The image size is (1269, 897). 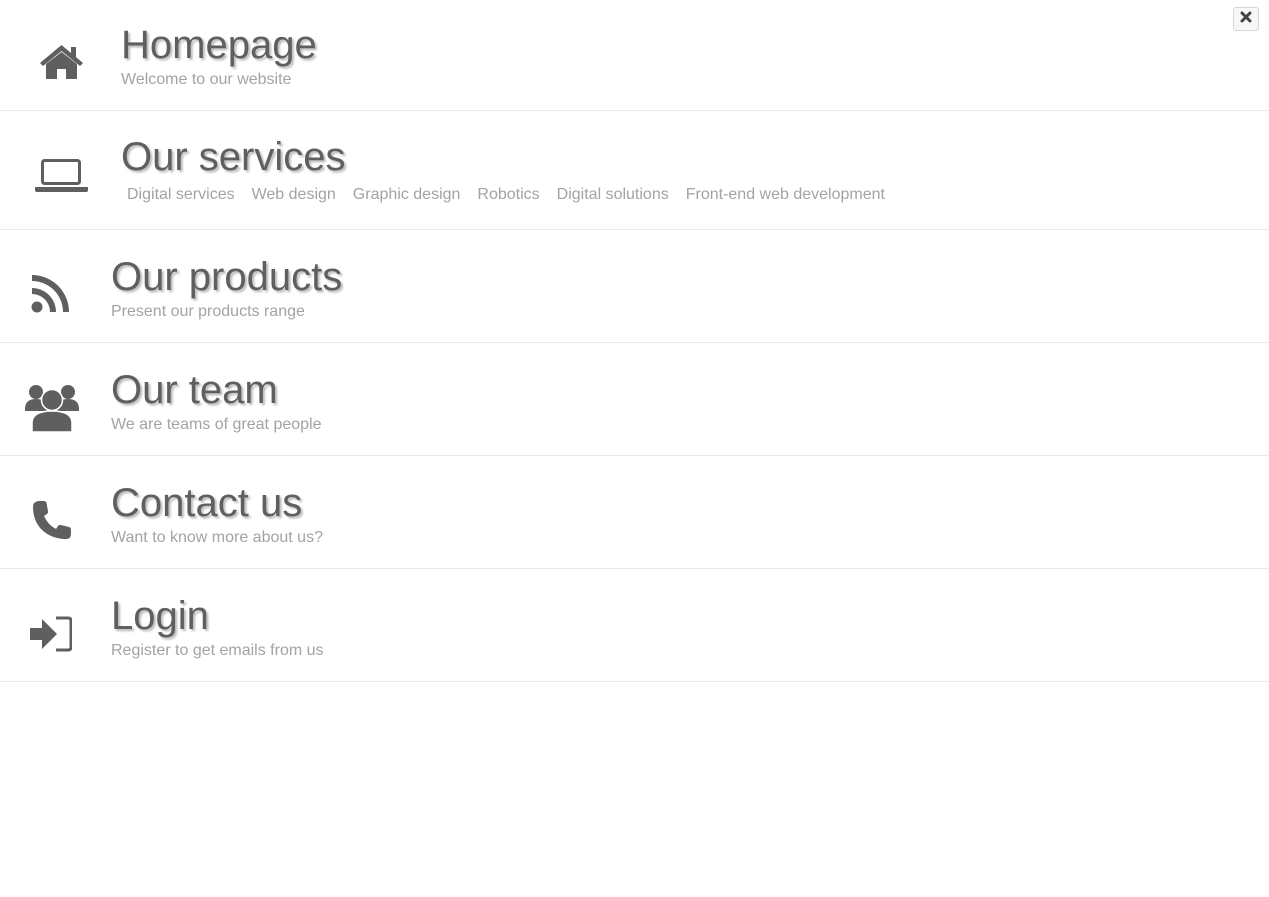 I want to click on sign-in-icon, so click(x=51, y=634).